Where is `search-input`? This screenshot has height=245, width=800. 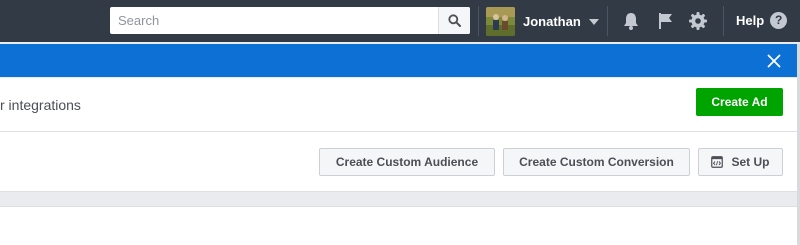
search-input is located at coordinates (274, 20).